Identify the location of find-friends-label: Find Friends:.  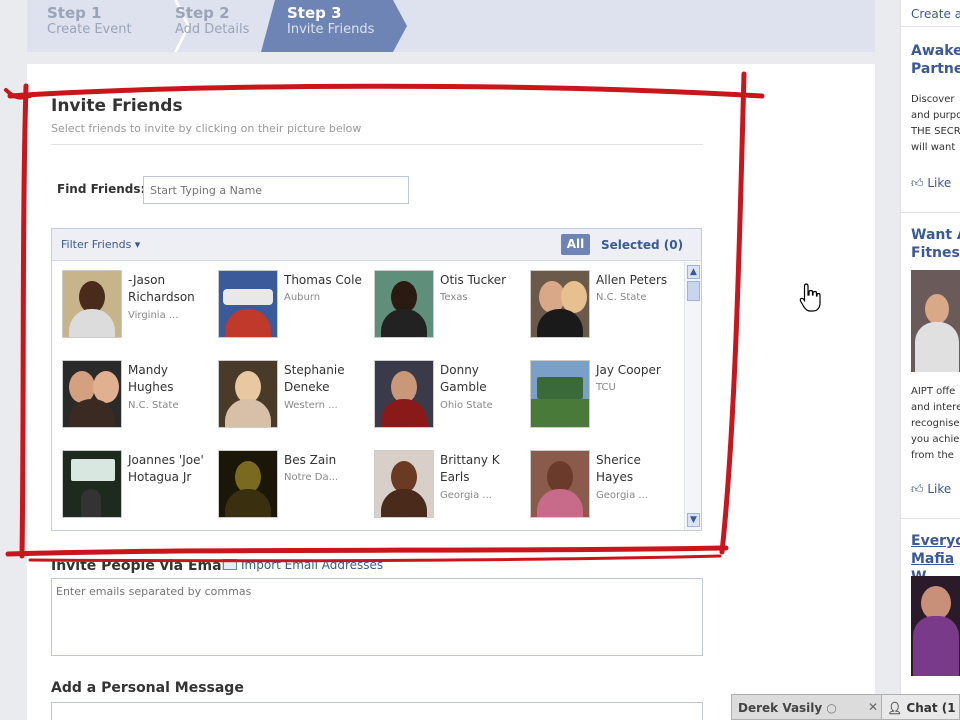
(101, 189).